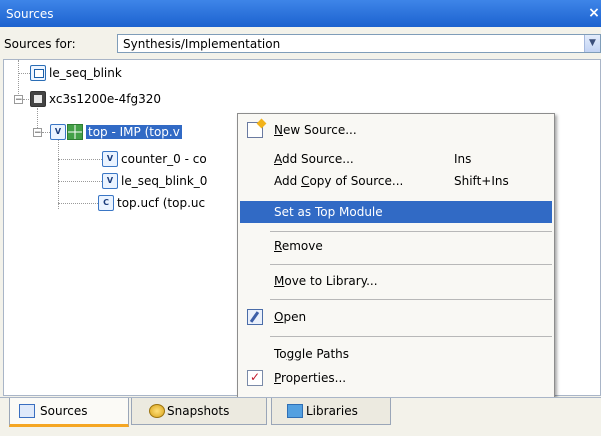 The height and width of the screenshot is (436, 601). What do you see at coordinates (288, 181) in the screenshot?
I see `menu-item-text: Add` at bounding box center [288, 181].